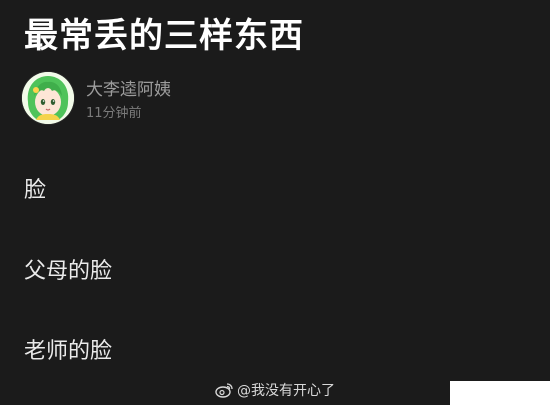 Image resolution: width=550 pixels, height=405 pixels. Describe the element at coordinates (500, 393) in the screenshot. I see `corner-patch` at that location.